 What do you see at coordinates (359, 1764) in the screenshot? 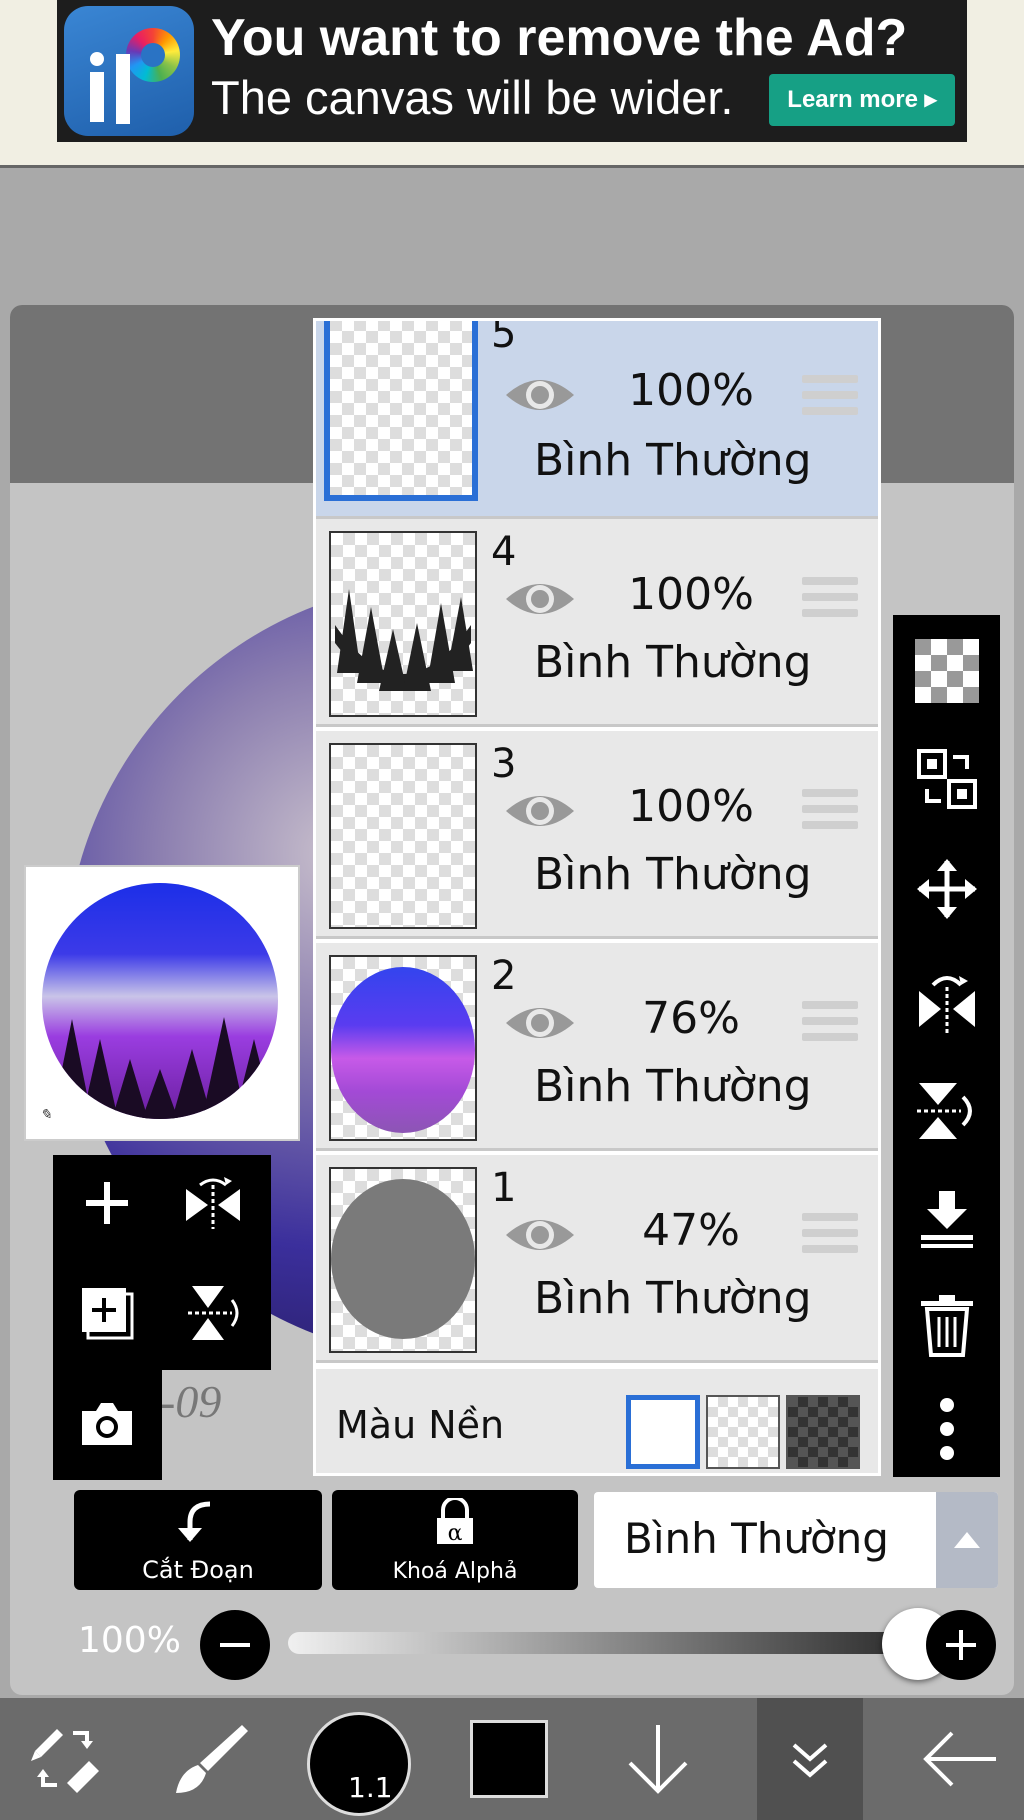
I see `brush-size-button: 1.1` at bounding box center [359, 1764].